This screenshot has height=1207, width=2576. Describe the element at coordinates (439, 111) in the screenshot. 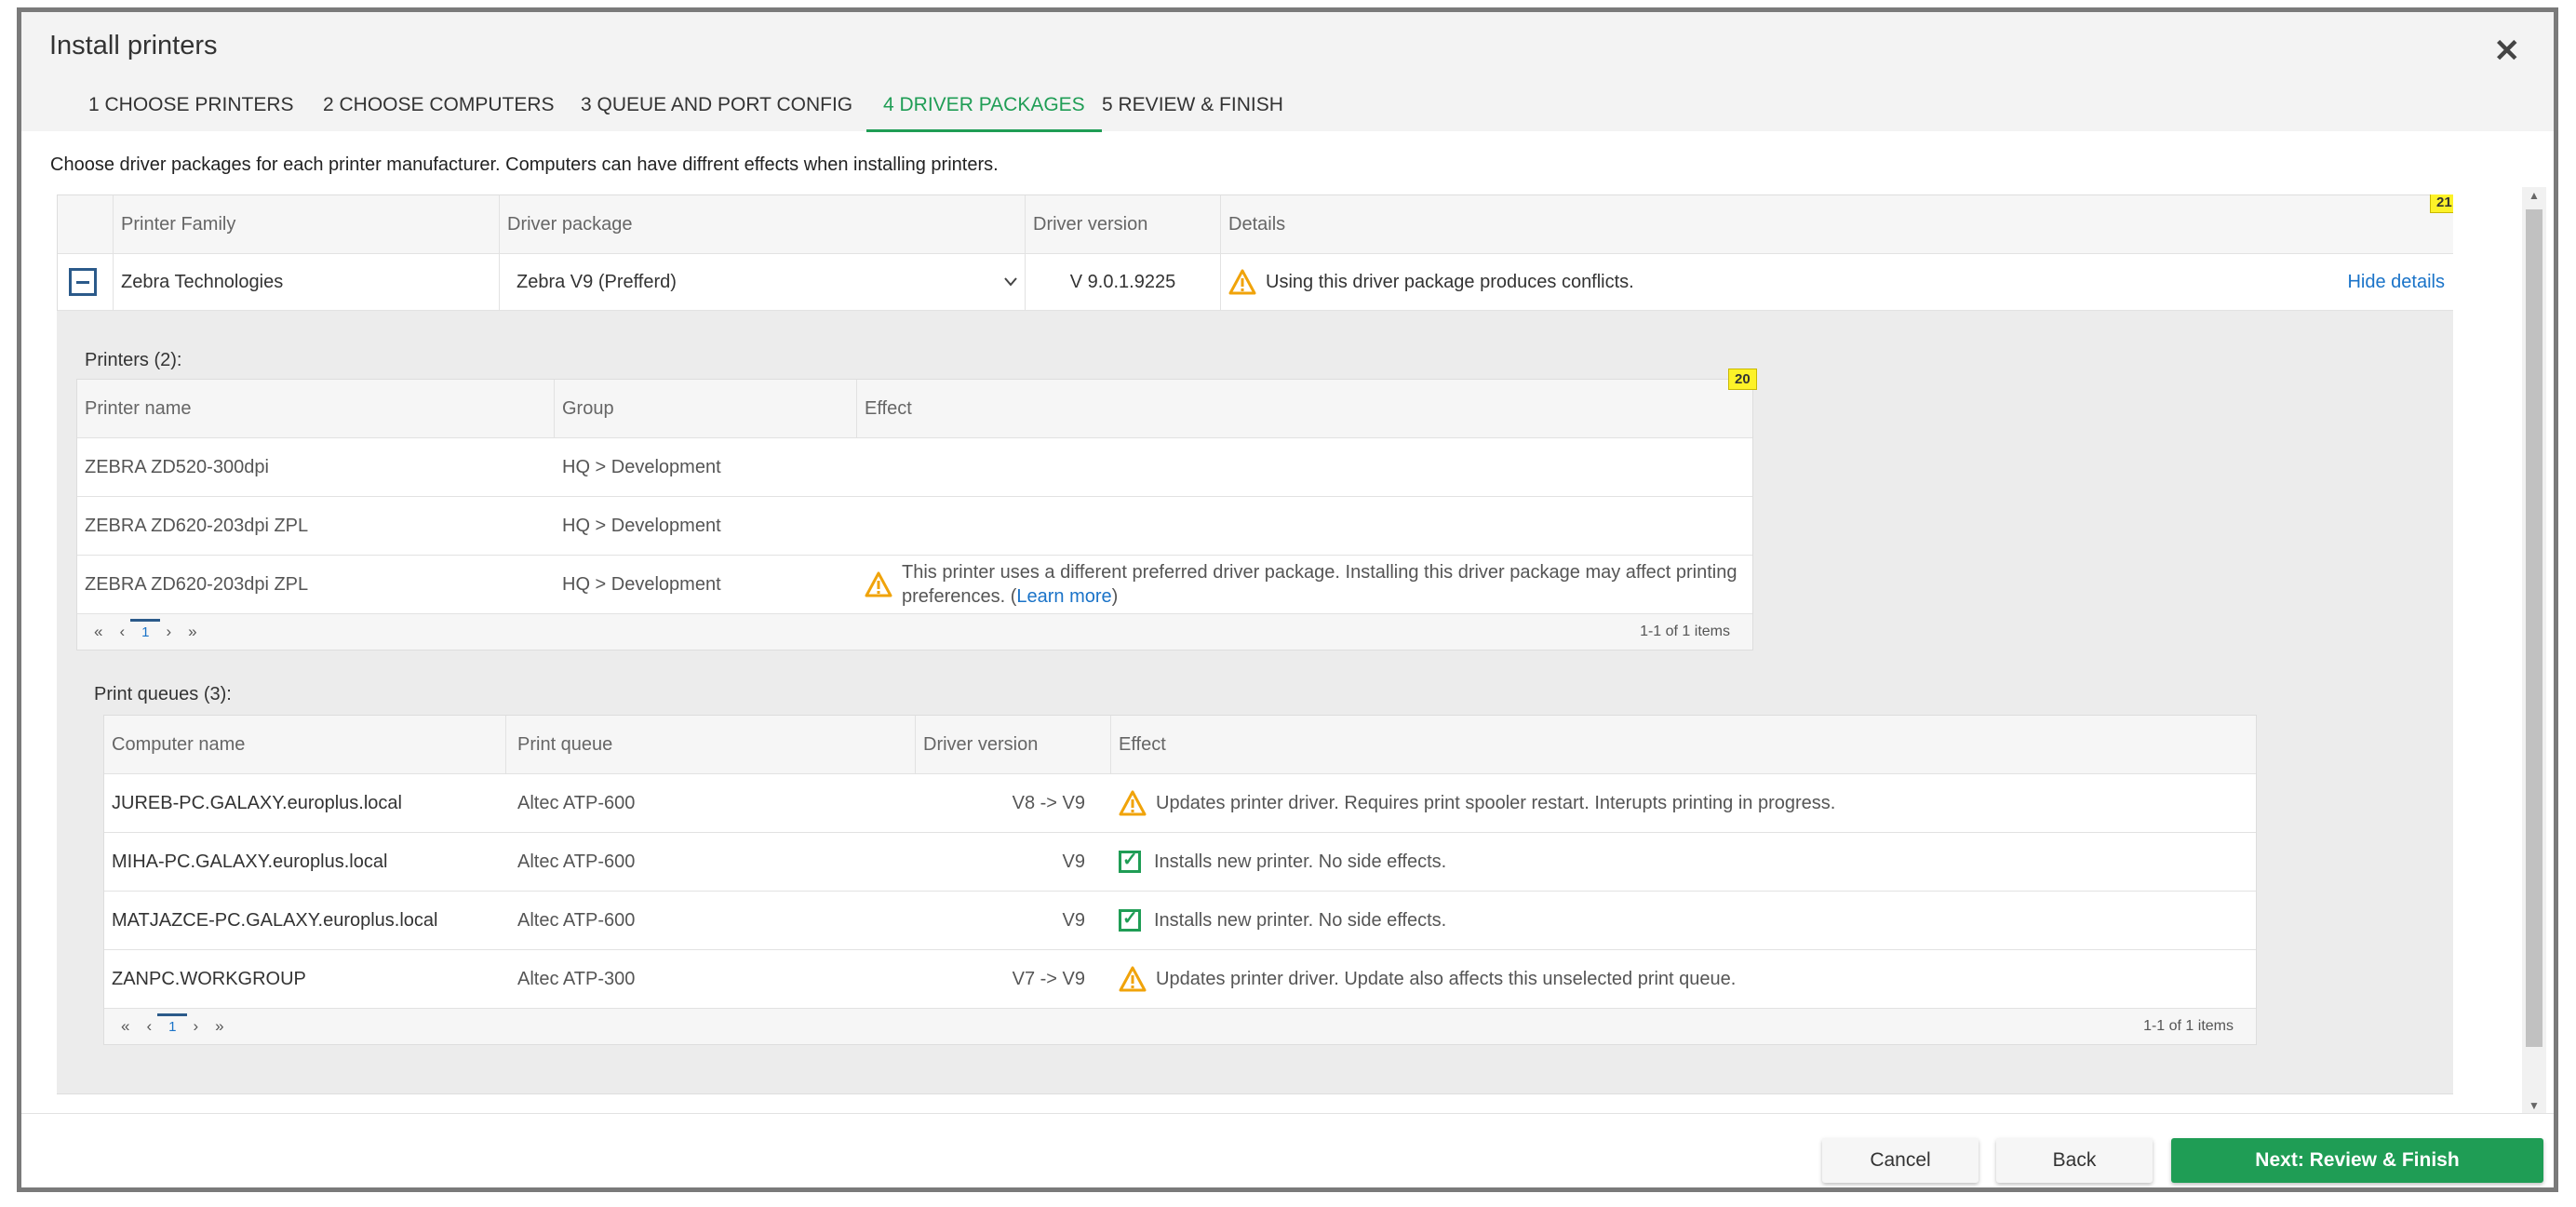

I see `tab-choose-computers: 2 CHOOSE COMPUTERS` at that location.